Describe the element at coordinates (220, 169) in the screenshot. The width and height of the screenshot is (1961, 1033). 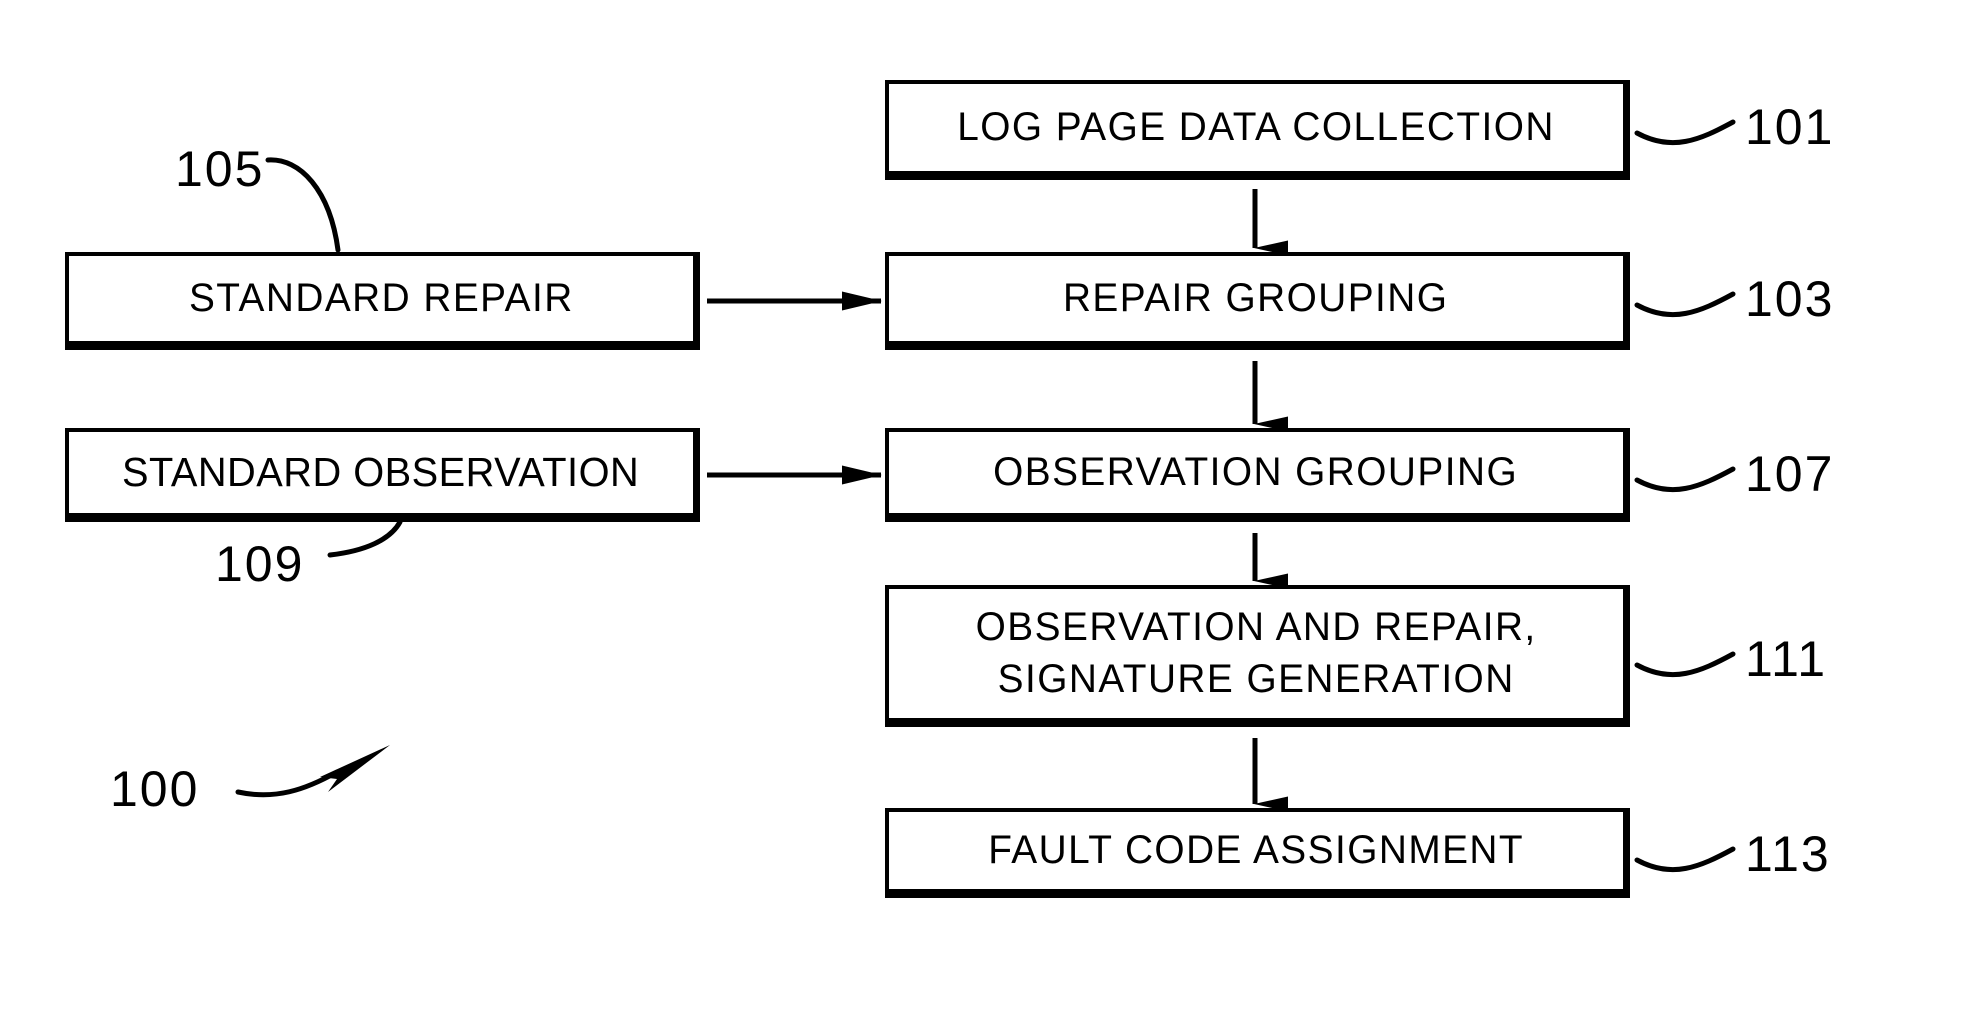
I see `reference-numeral-105: 105` at that location.